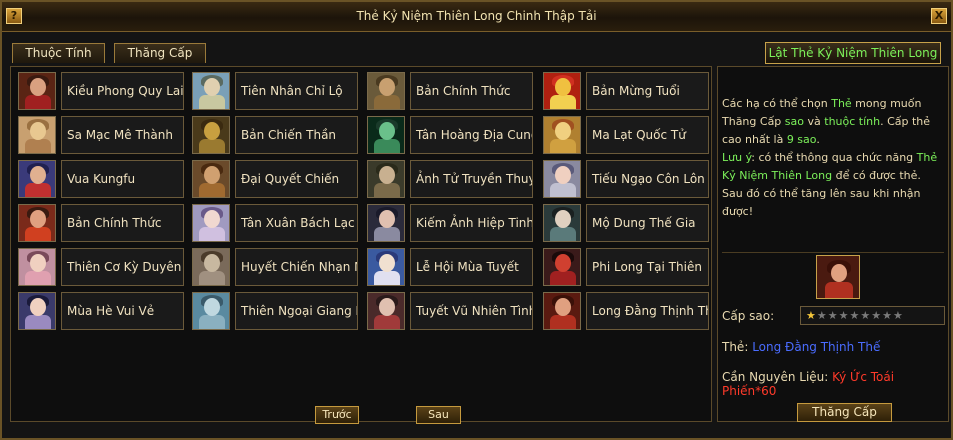 This screenshot has width=953, height=440. Describe the element at coordinates (58, 53) in the screenshot. I see `tab-attributes: Thuộc Tính` at that location.